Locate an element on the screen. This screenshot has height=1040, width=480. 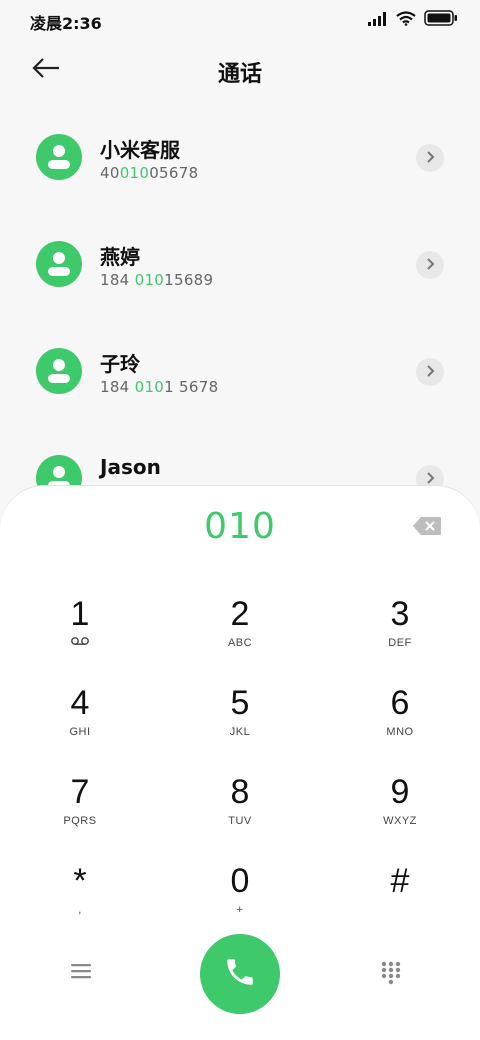
backspace-button is located at coordinates (427, 527).